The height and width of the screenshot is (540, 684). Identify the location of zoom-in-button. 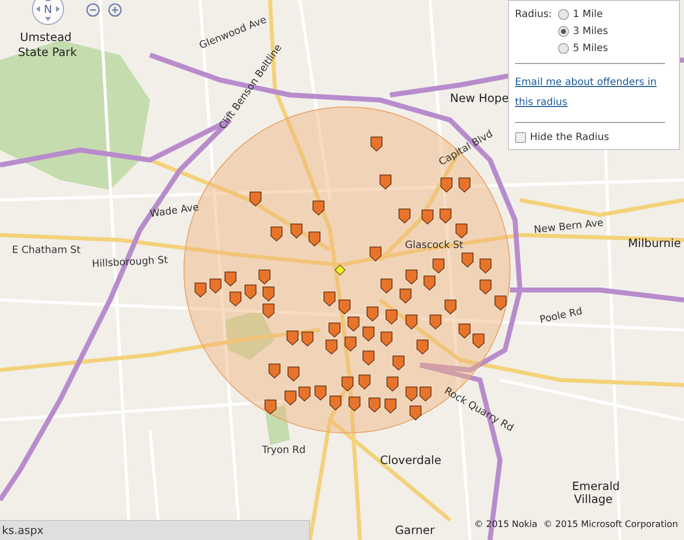
(115, 9).